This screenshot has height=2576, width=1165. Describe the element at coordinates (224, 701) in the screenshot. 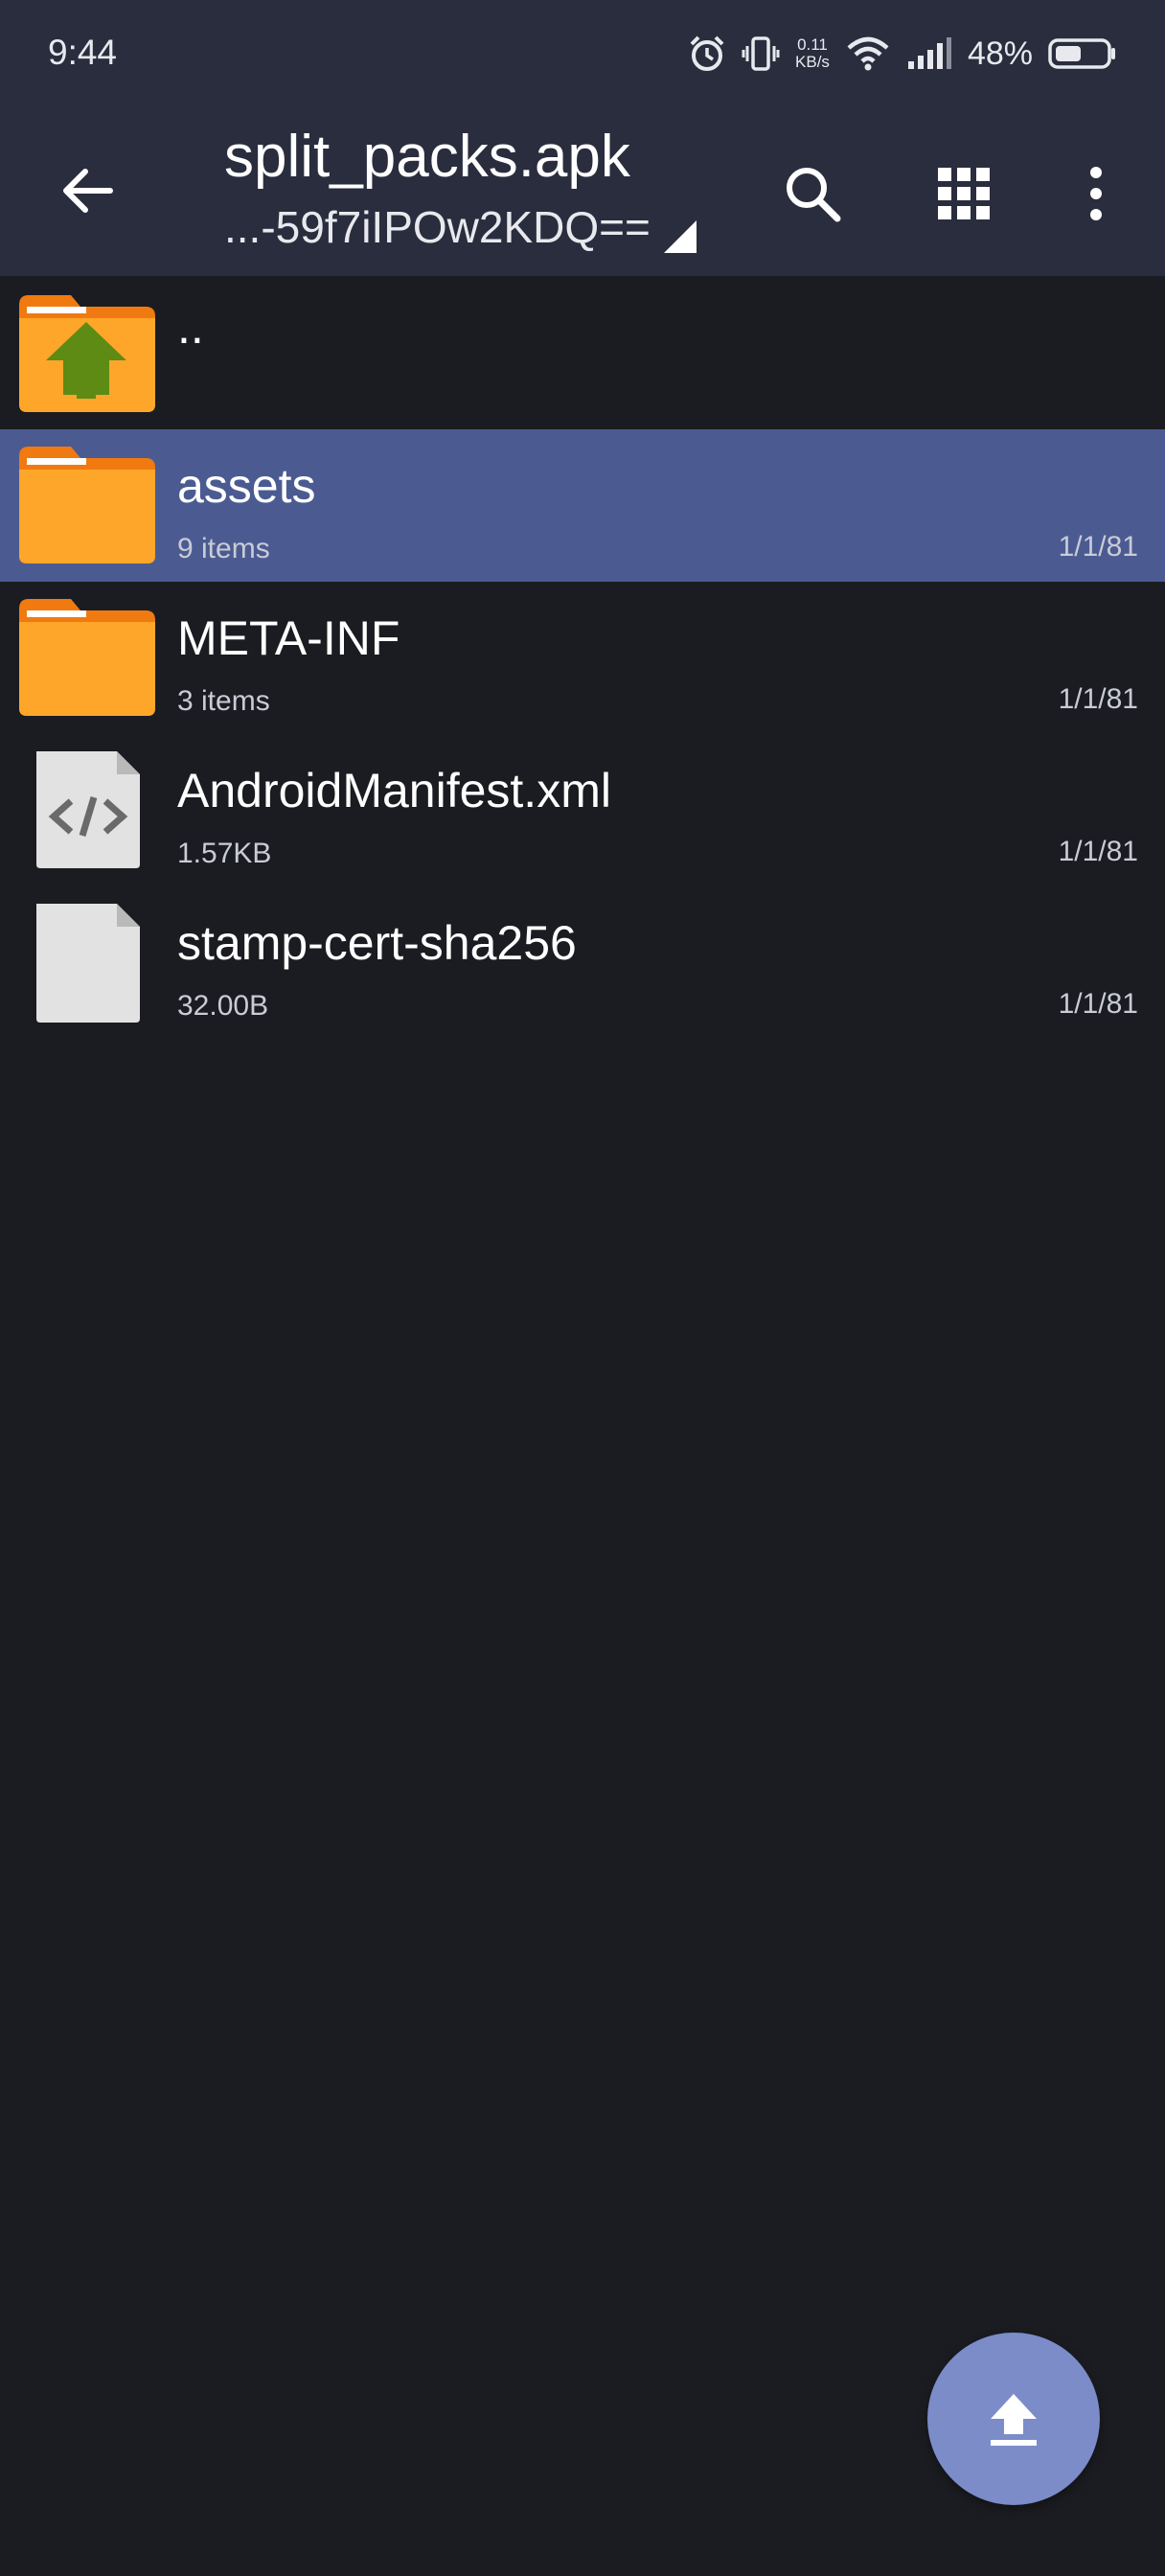

I see `file-meta: 3 items` at that location.